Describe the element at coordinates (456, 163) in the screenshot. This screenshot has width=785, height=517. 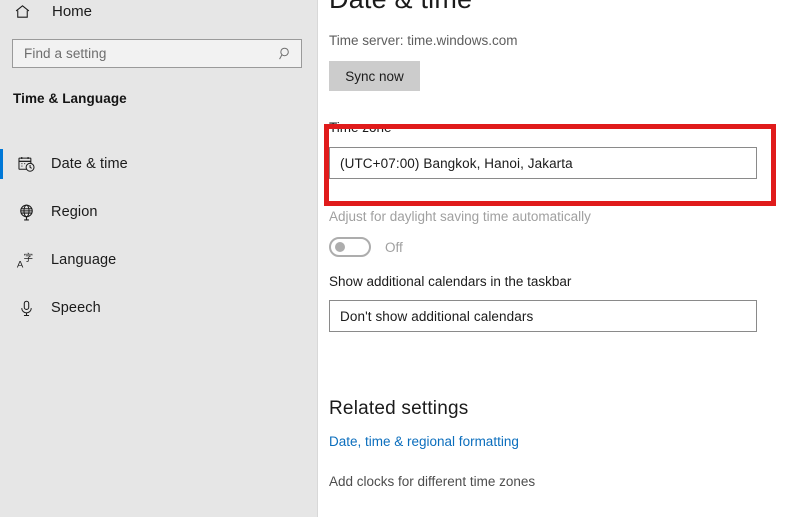
I see `time-zone-value: (UTC+07:00) Bangkok, Hanoi, Jakarta` at that location.